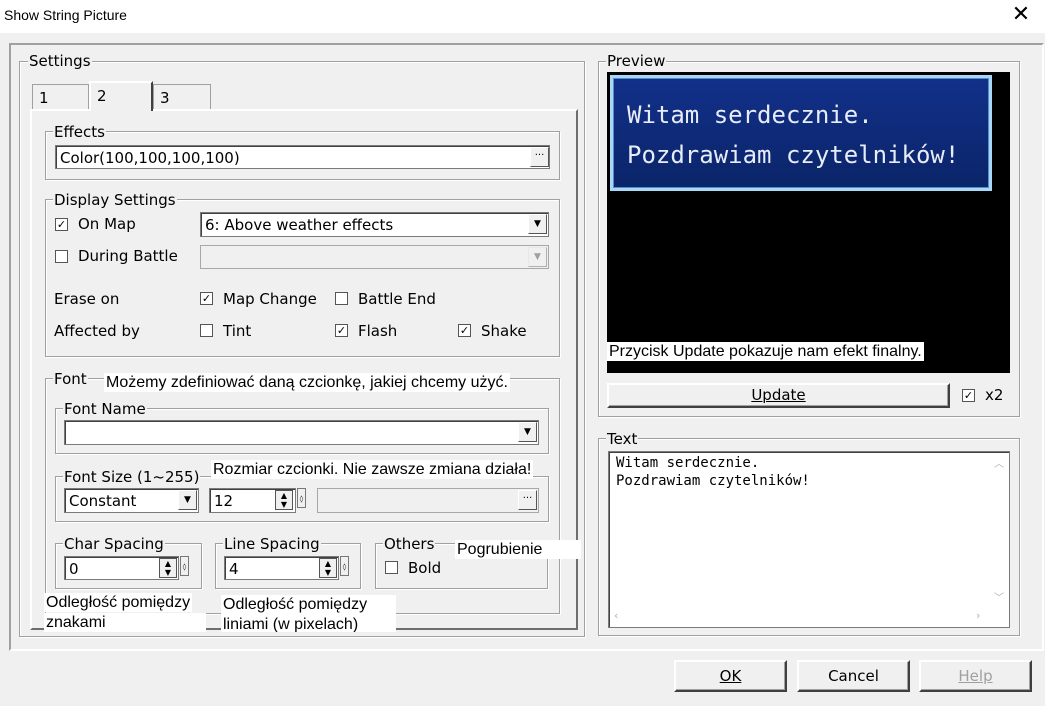 The height and width of the screenshot is (706, 1045). Describe the element at coordinates (70, 379) in the screenshot. I see `font-legend: Font` at that location.